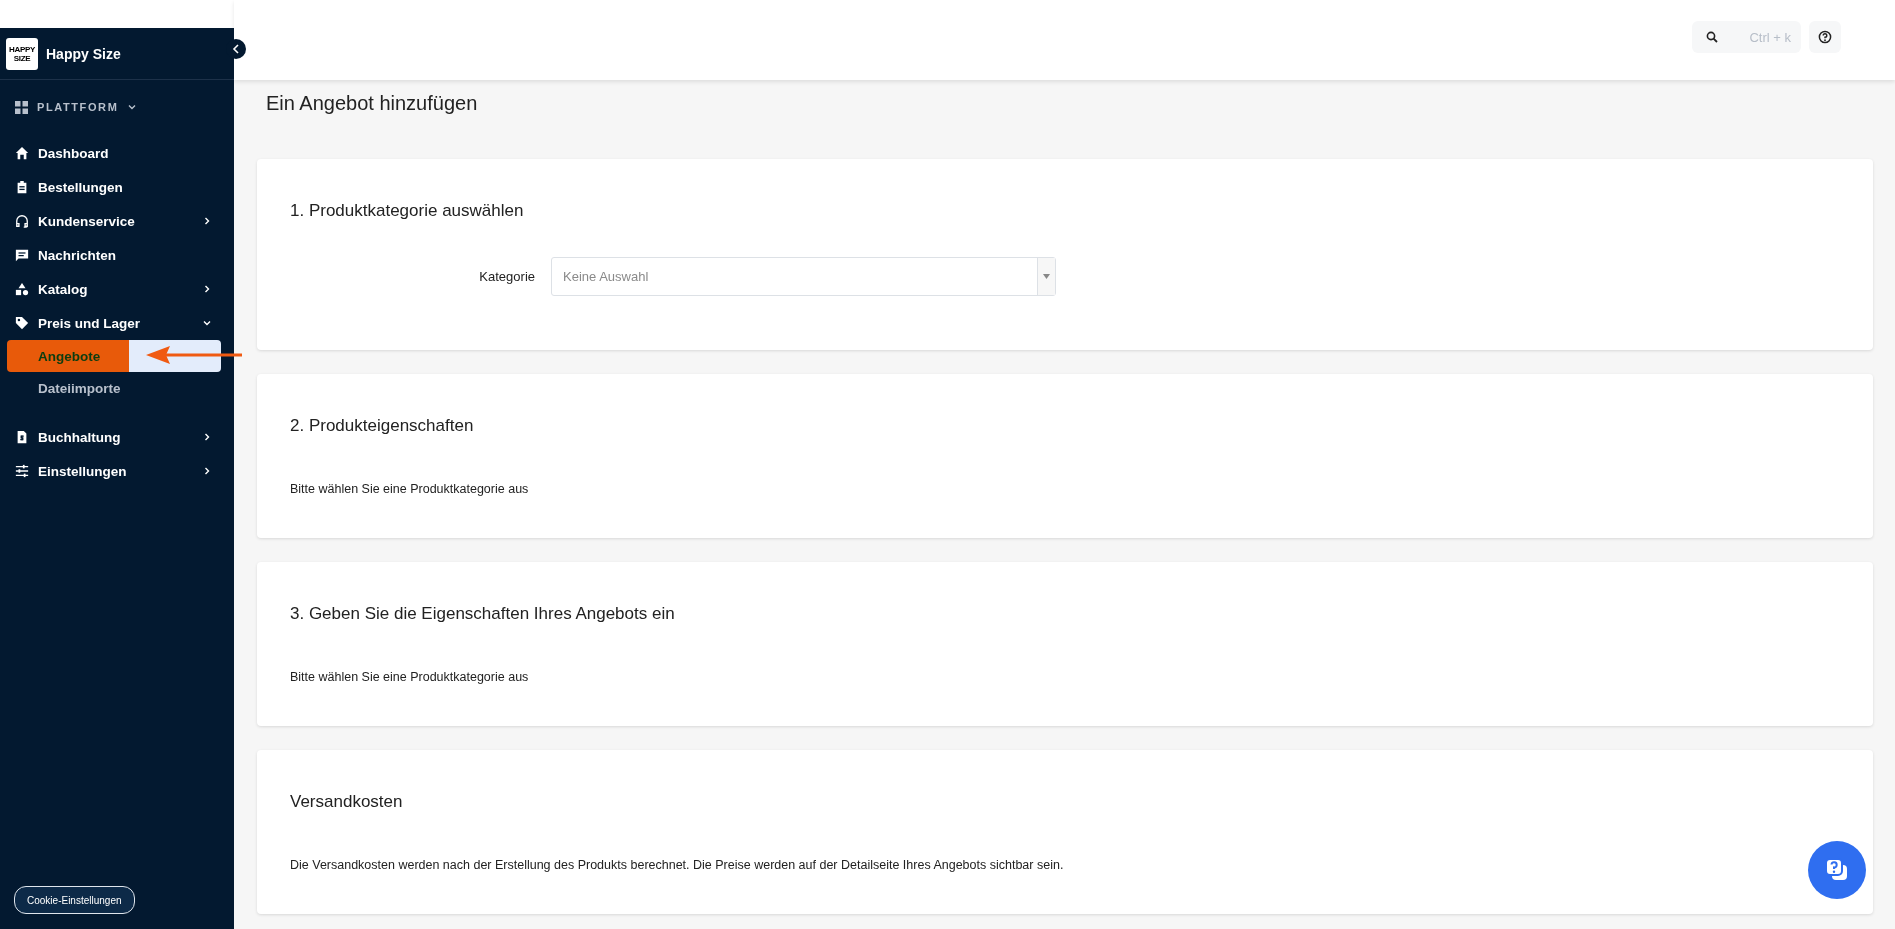 The image size is (1895, 929). Describe the element at coordinates (236, 49) in the screenshot. I see `chevron-left-icon` at that location.